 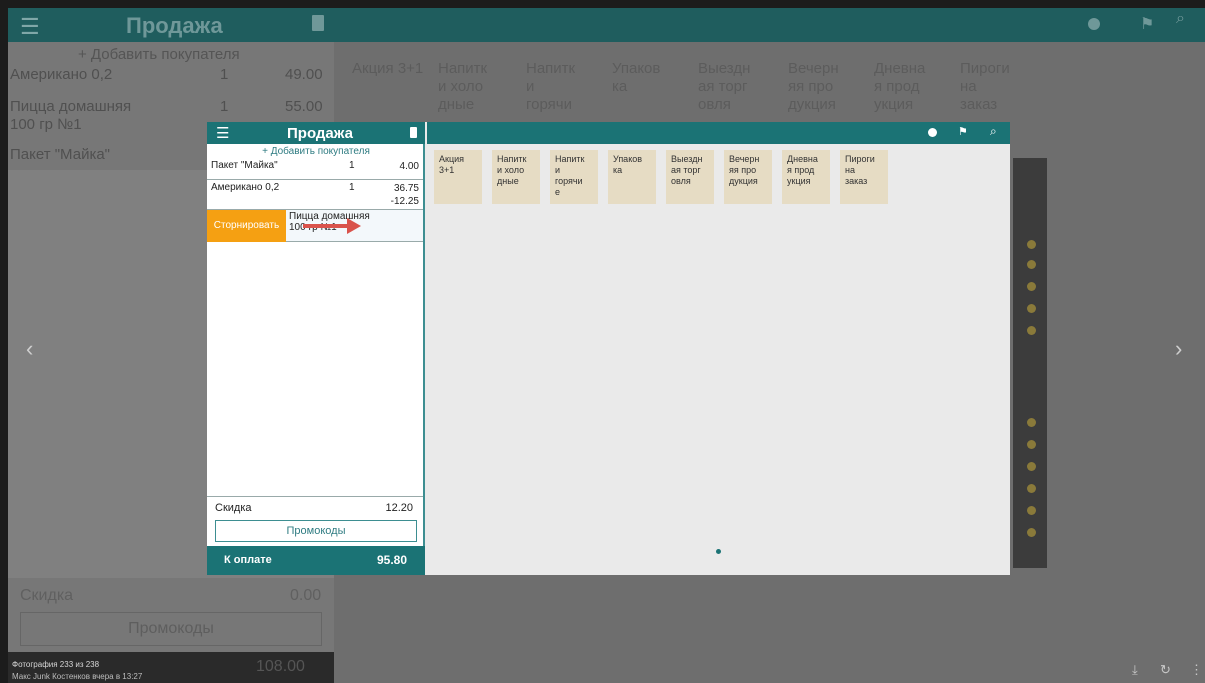 What do you see at coordinates (718, 133) in the screenshot?
I see `catalog-header: ⚑ ⌕` at bounding box center [718, 133].